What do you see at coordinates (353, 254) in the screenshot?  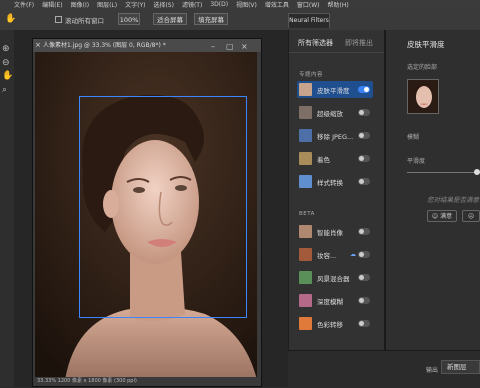 I see `cloud-icon: ☁` at bounding box center [353, 254].